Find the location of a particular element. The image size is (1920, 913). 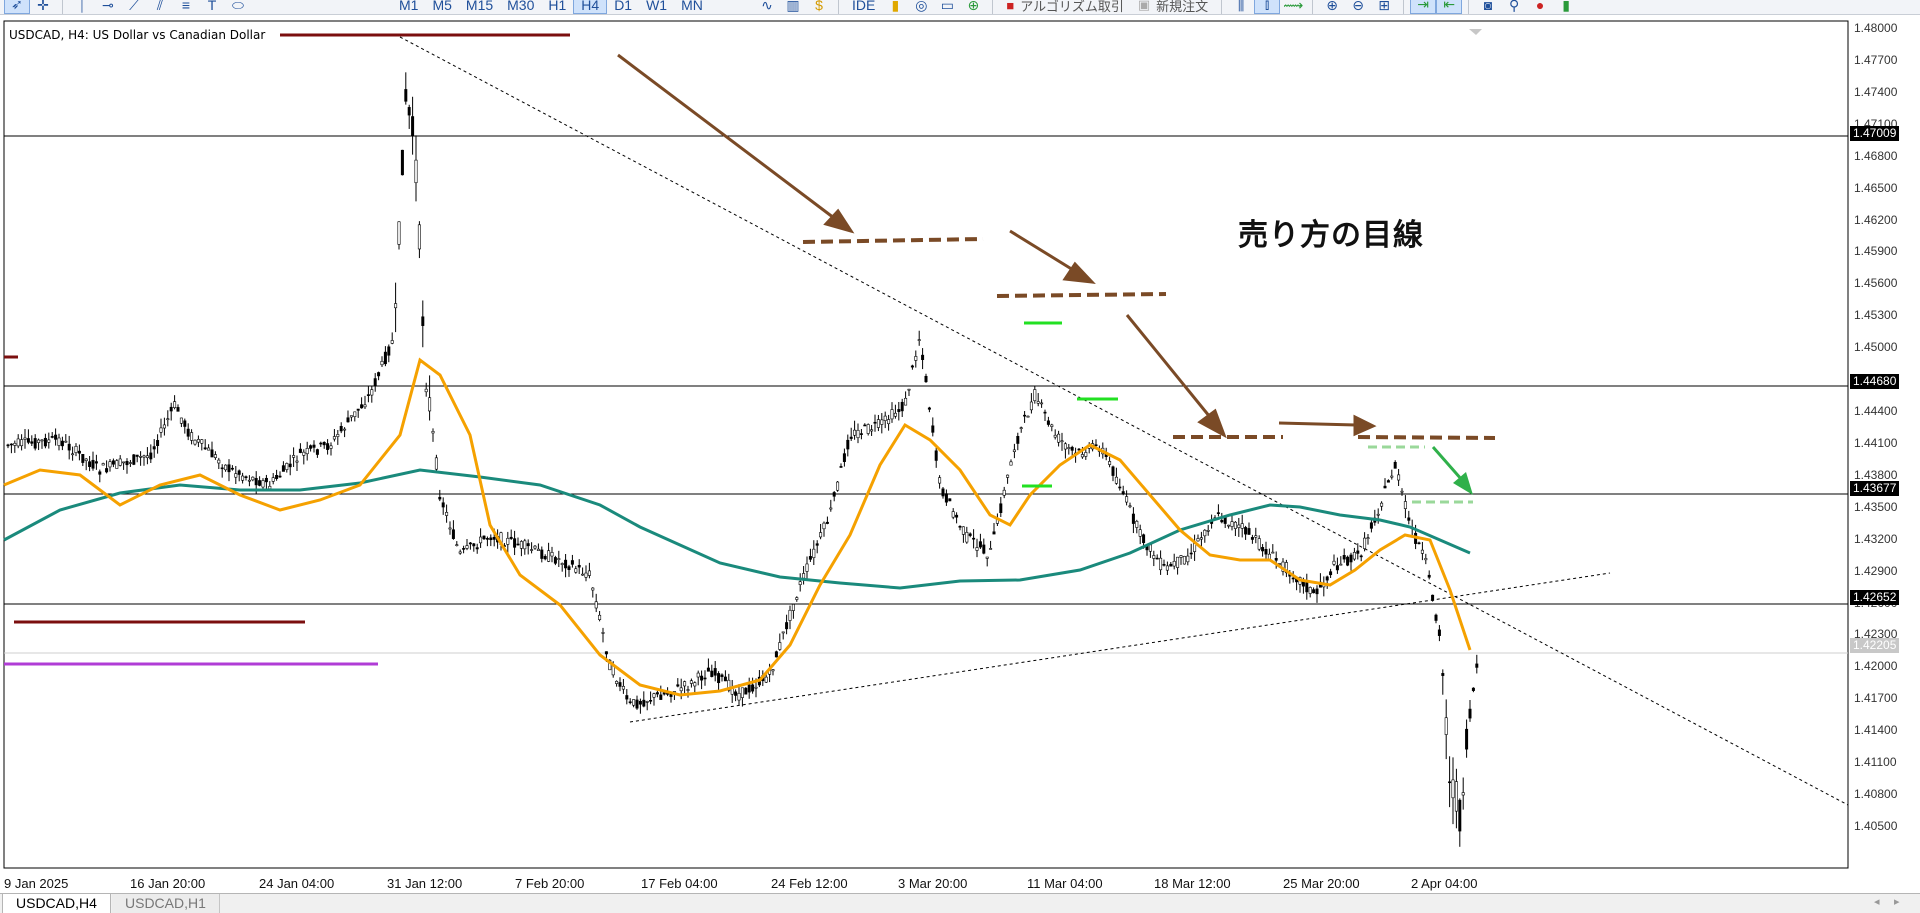

vps-icon: ▭ is located at coordinates (947, 7).